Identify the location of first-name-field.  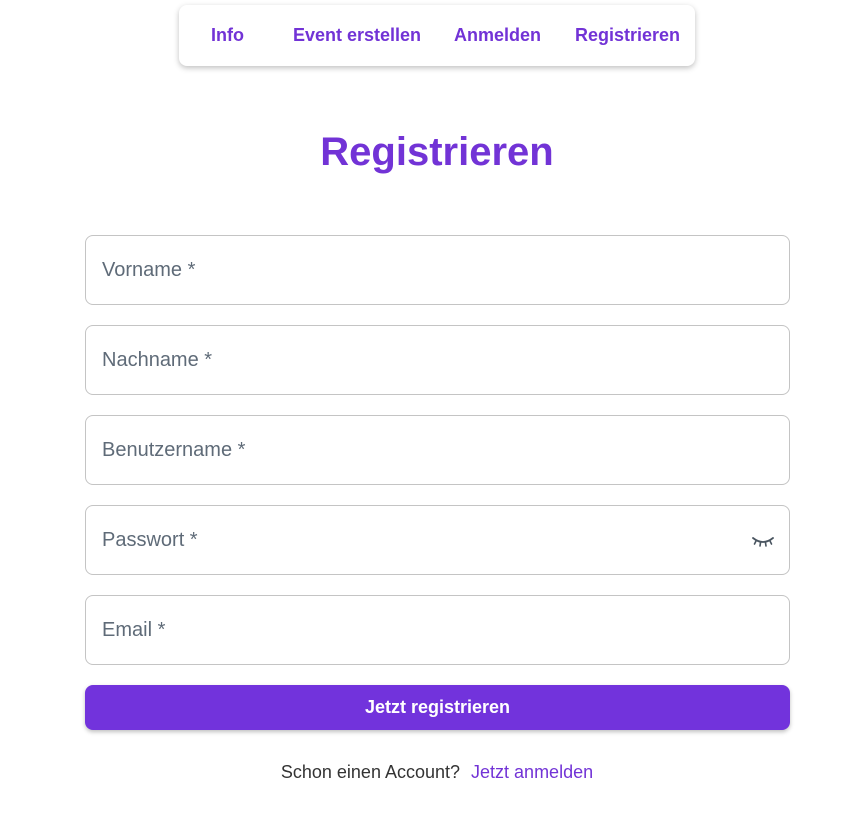
(437, 270).